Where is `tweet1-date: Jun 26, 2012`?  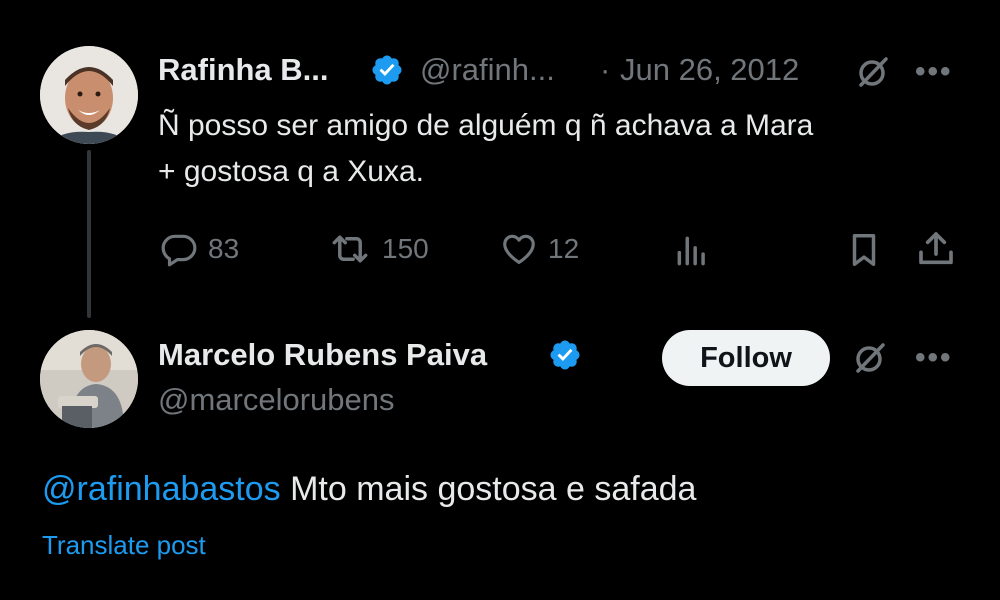 tweet1-date: Jun 26, 2012 is located at coordinates (709, 70).